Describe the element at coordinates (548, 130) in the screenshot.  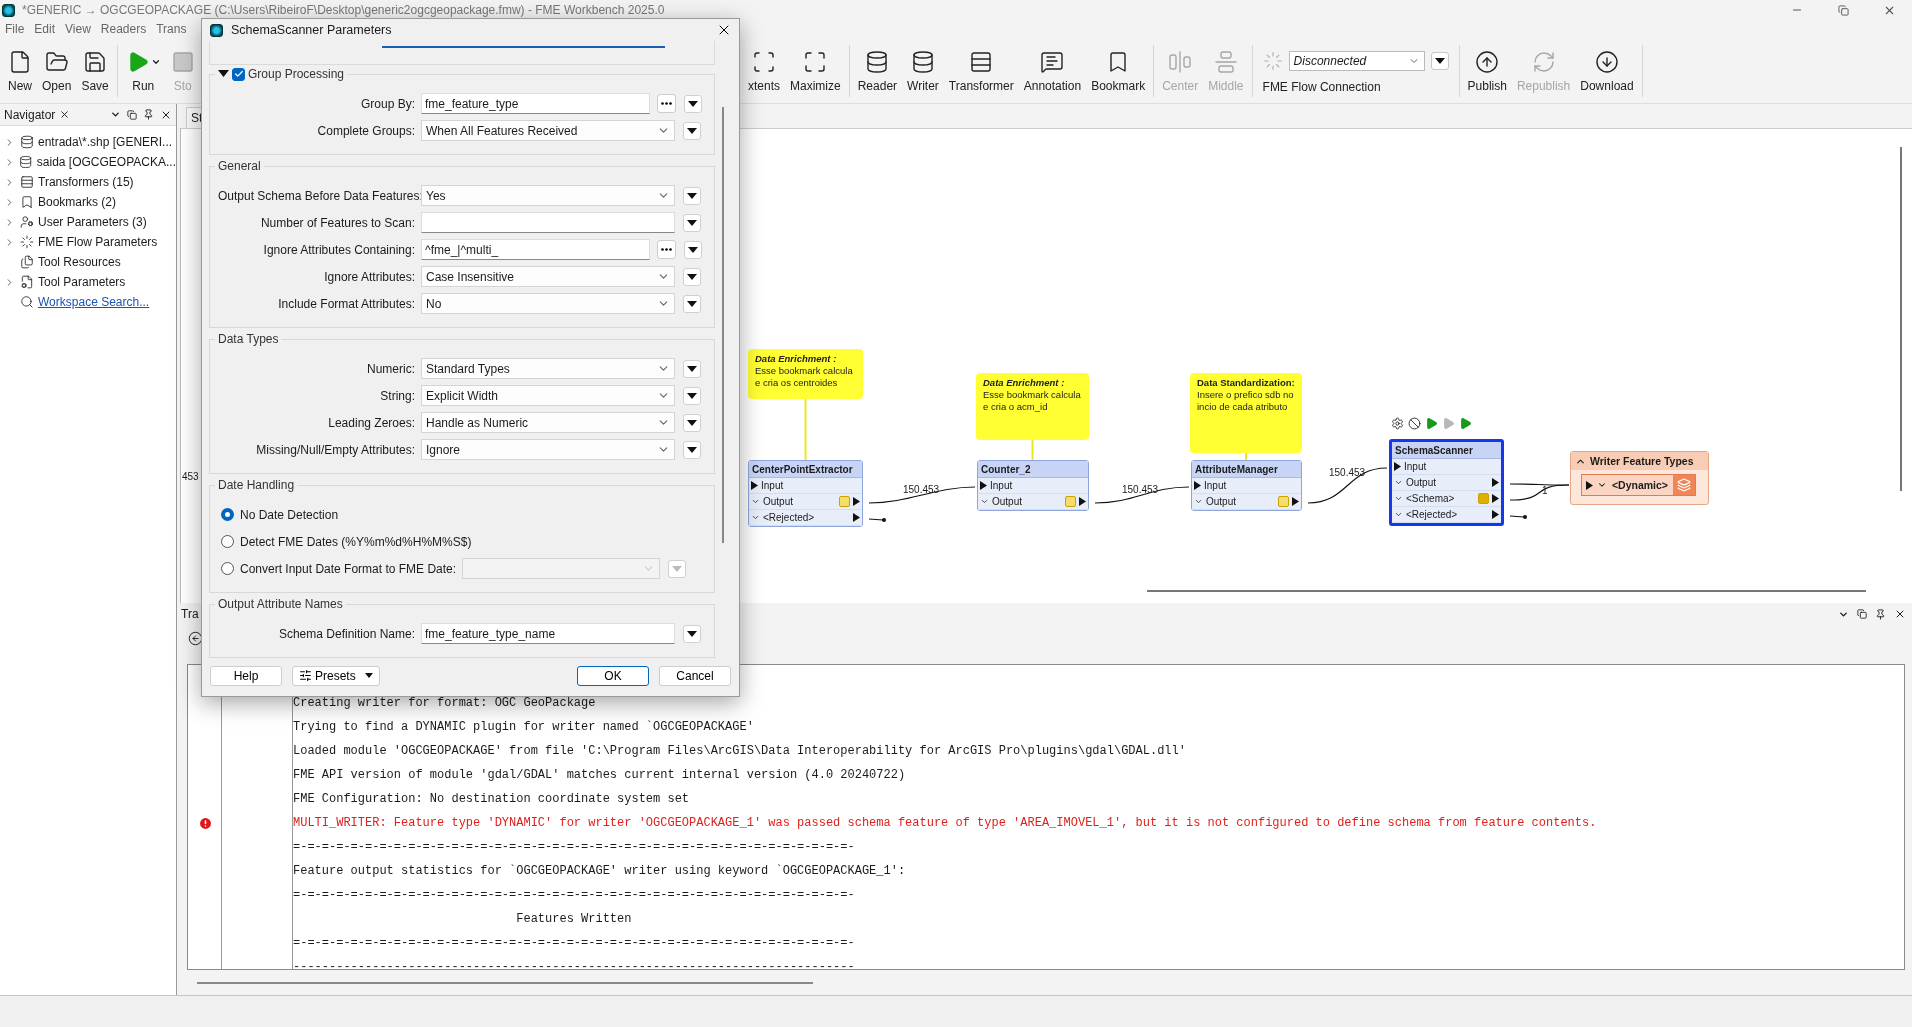
I see `dropdown-field: When All Features Received` at that location.